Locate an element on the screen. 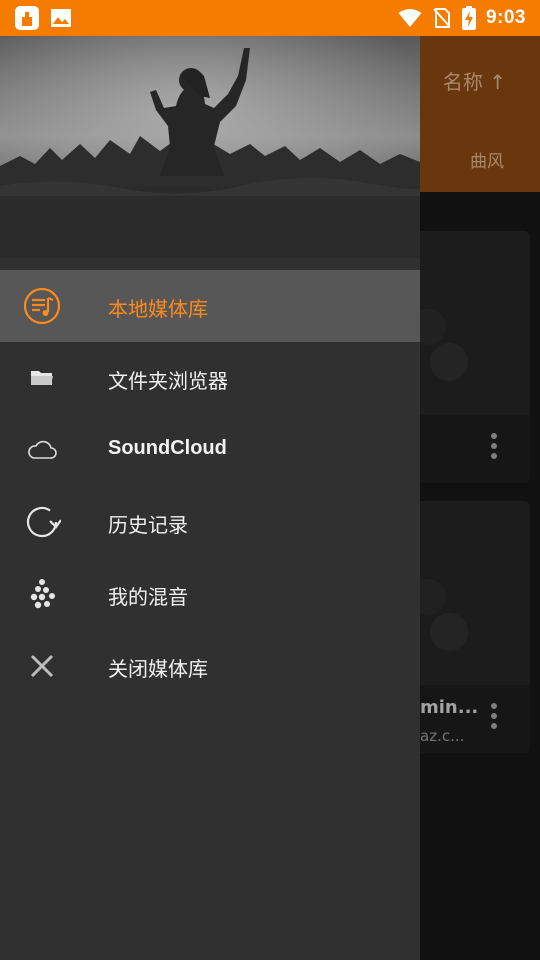  nav-label: 文件夹浏览器 is located at coordinates (168, 381).